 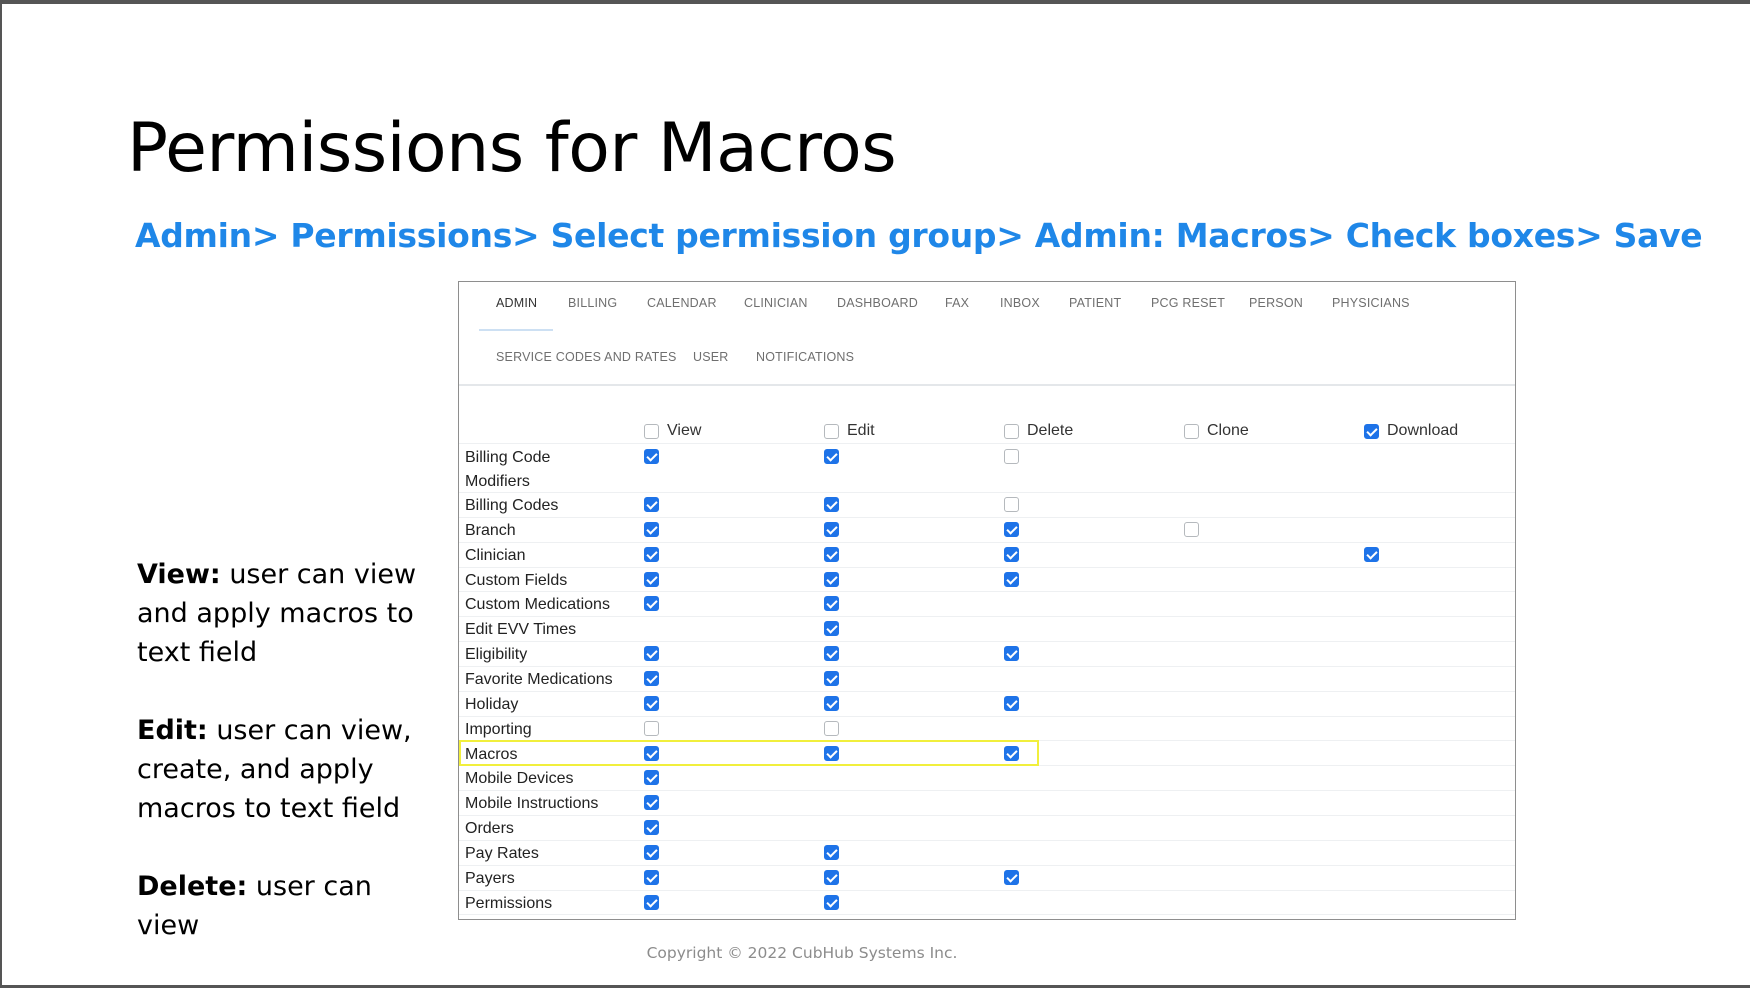 What do you see at coordinates (502, 853) in the screenshot?
I see `row-label: Pay Rates` at bounding box center [502, 853].